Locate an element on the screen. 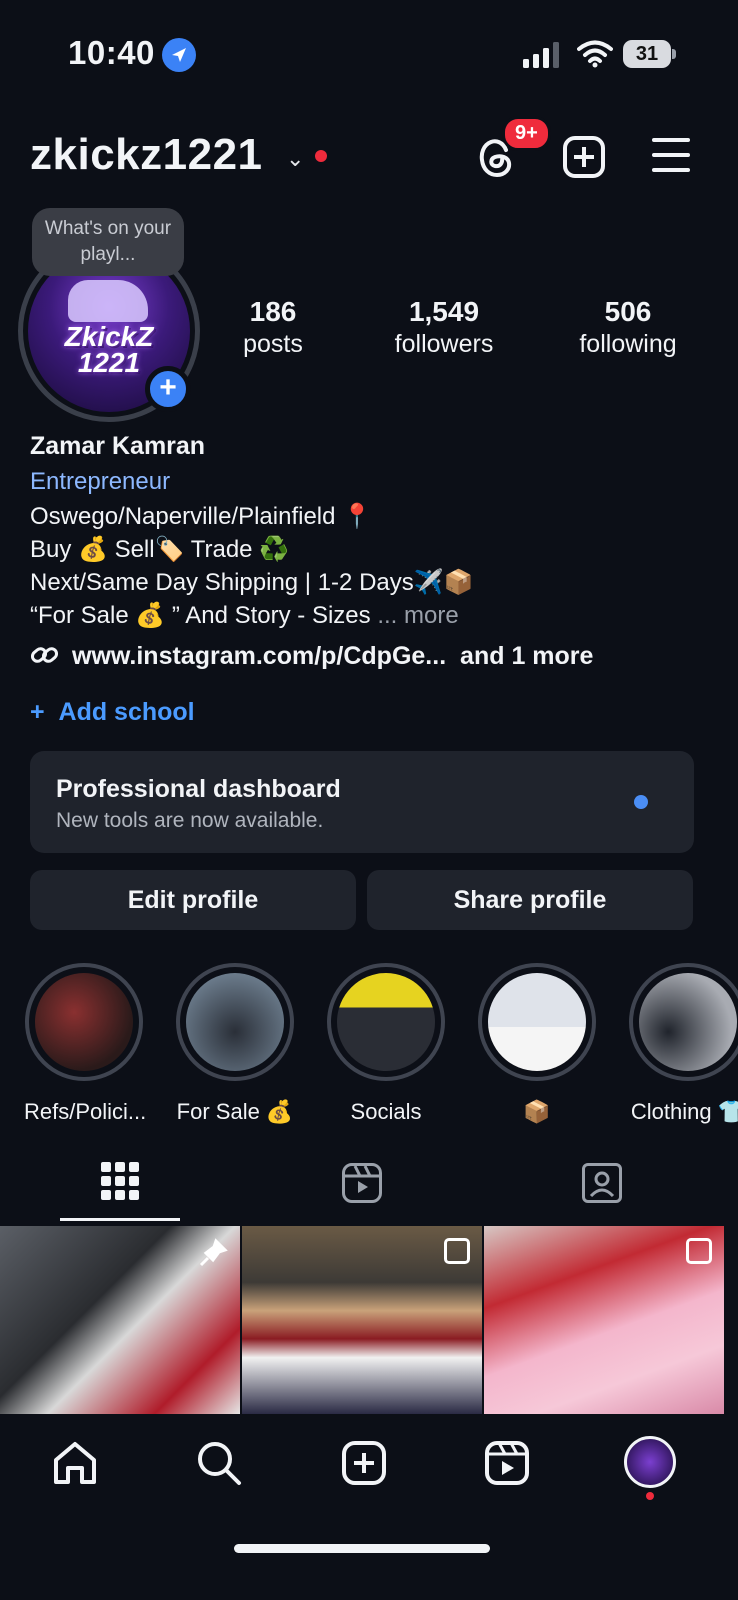 The image size is (738, 1600). link-icon is located at coordinates (44, 655).